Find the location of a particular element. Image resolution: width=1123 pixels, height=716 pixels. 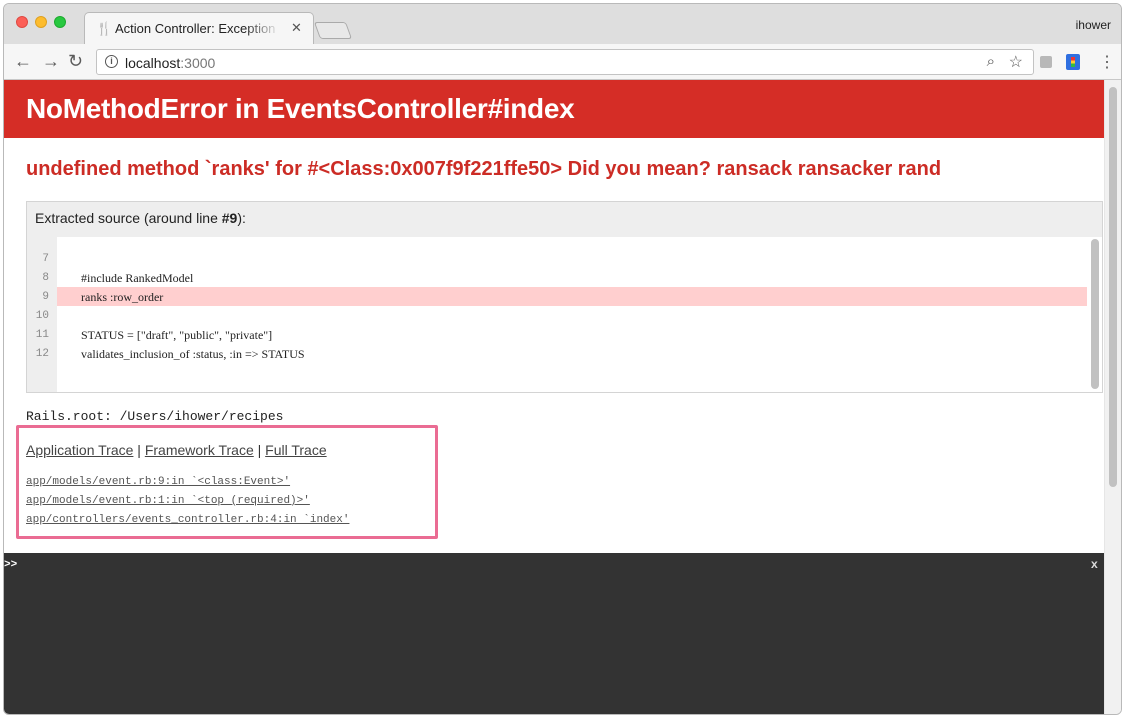

rails-root: Rails.root: /Users/ihower/recipes is located at coordinates (155, 416).